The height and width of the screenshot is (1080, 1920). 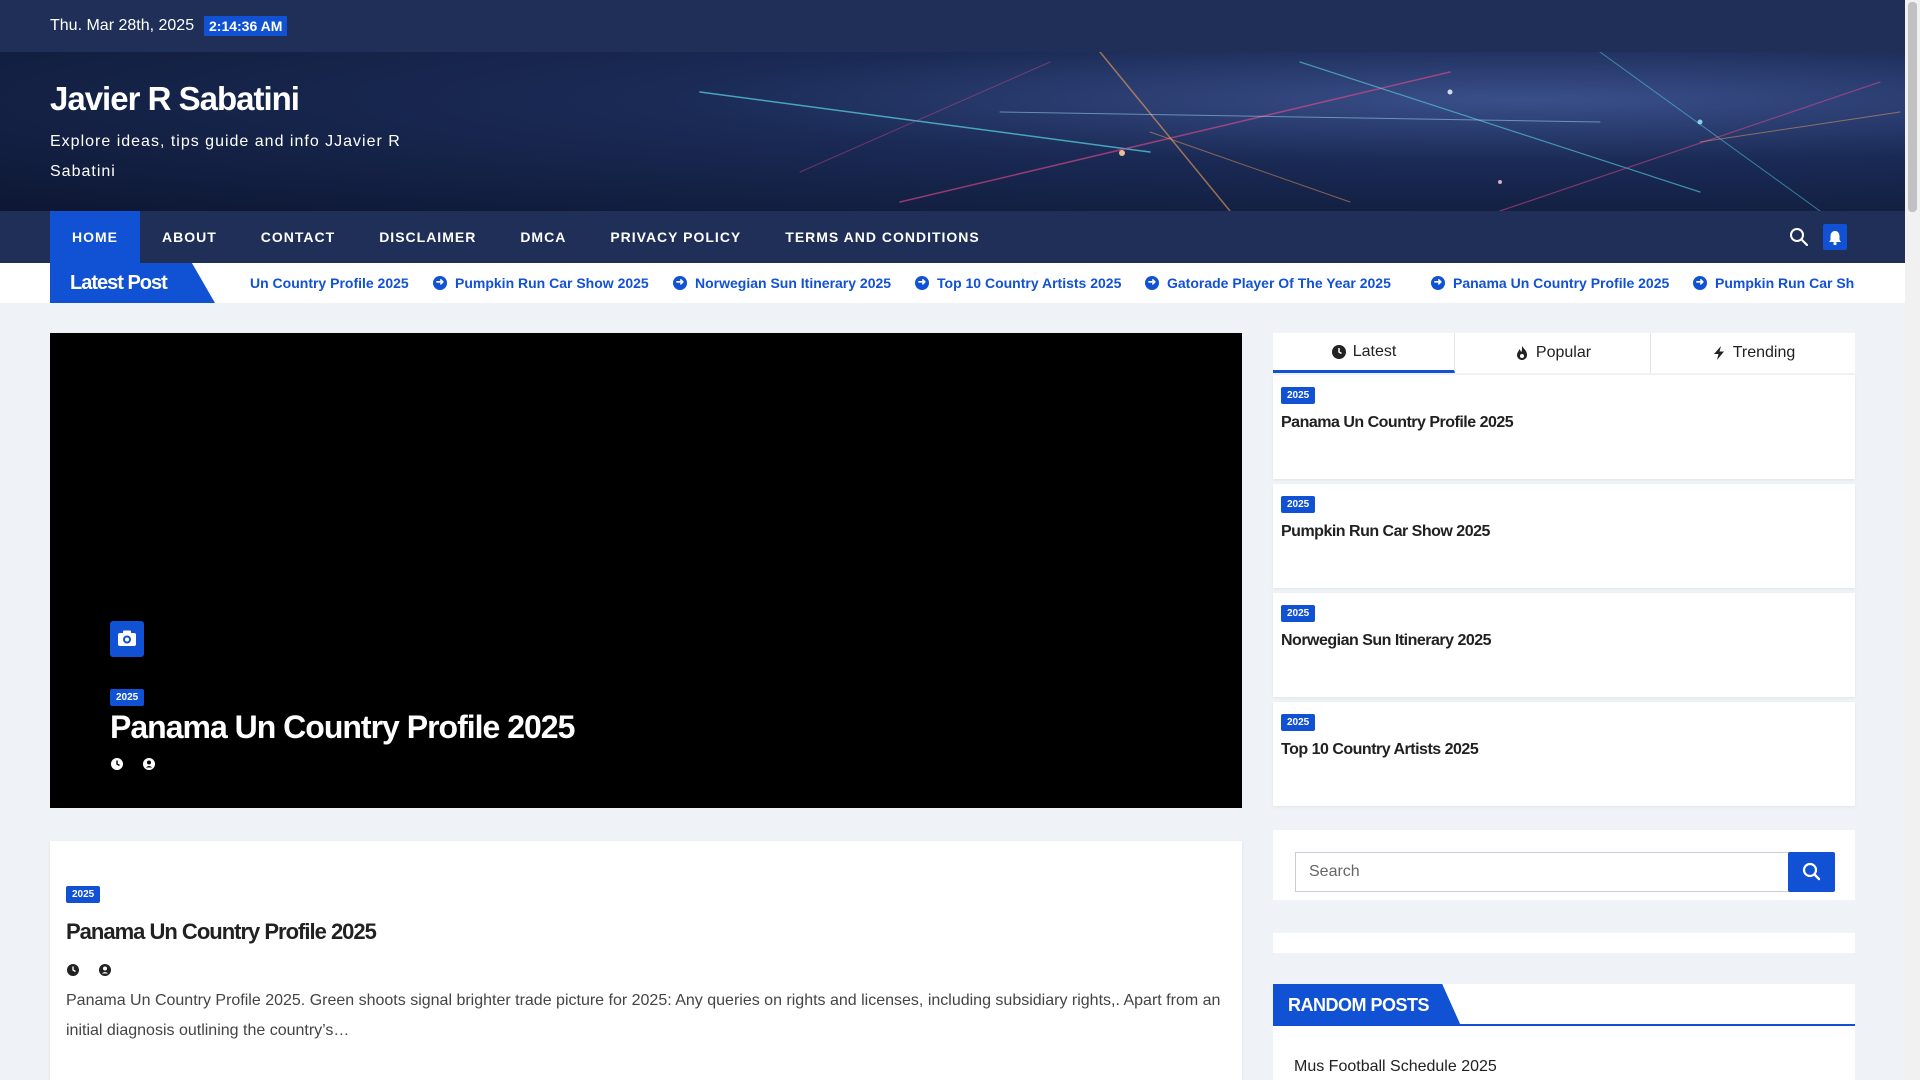 I want to click on sidebar-post-title: Norwegian Sun Itinerary 2025, so click(x=1386, y=641).